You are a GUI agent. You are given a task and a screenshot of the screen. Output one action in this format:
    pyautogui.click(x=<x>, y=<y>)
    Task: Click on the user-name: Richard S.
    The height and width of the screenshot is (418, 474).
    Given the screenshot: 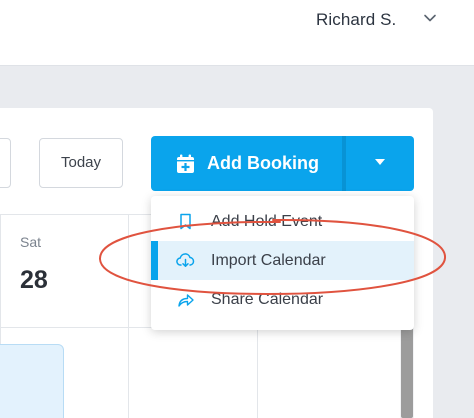 What is the action you would take?
    pyautogui.click(x=356, y=20)
    